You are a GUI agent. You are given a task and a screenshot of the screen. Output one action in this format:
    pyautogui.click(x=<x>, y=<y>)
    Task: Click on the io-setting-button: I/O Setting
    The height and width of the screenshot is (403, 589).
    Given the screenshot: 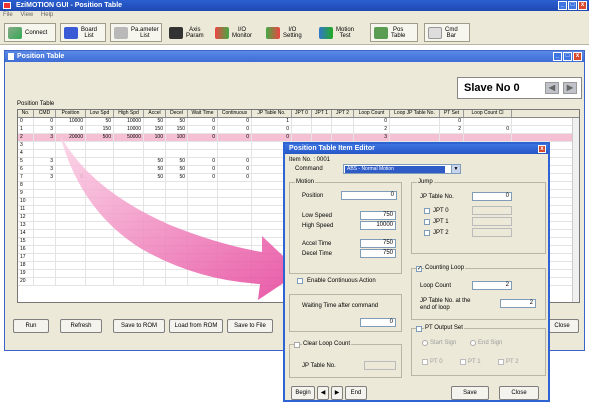 What is the action you would take?
    pyautogui.click(x=287, y=32)
    